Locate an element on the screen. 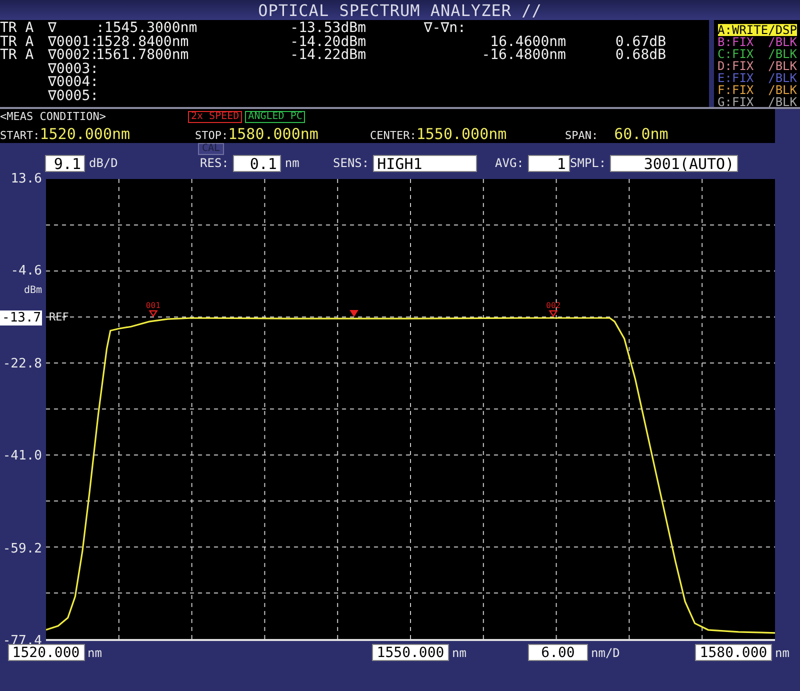  trace-item: E:FIX /BLK is located at coordinates (757, 78).